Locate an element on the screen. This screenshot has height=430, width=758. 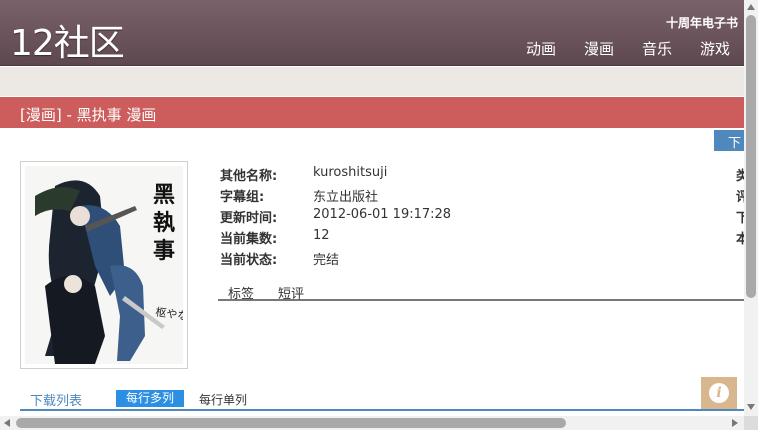
info-value: kuroshitsuji is located at coordinates (350, 172).